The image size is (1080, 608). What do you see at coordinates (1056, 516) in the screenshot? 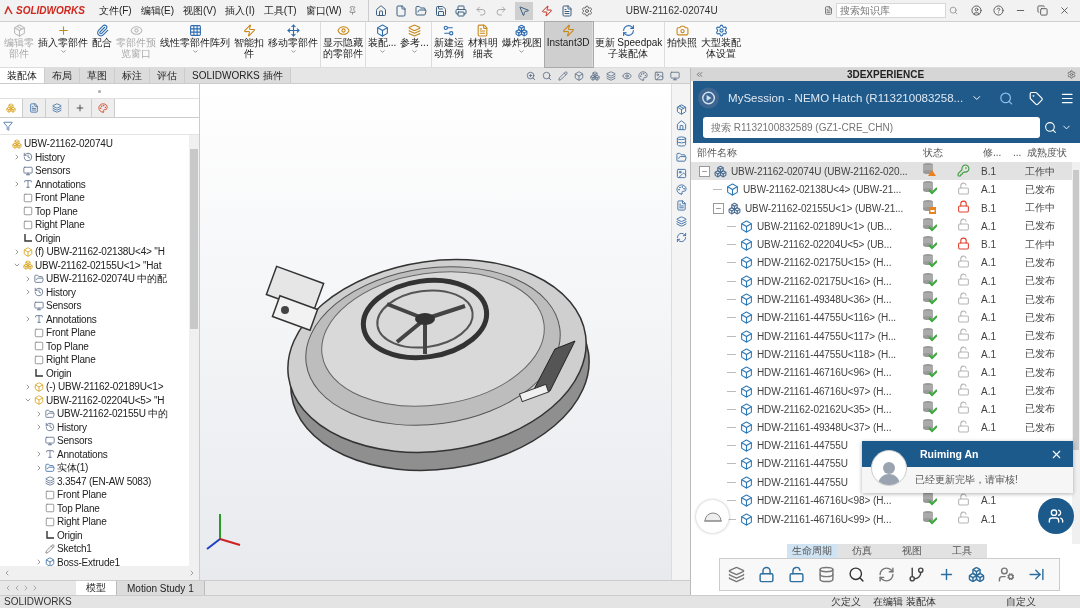
I see `contacts-button` at bounding box center [1056, 516].